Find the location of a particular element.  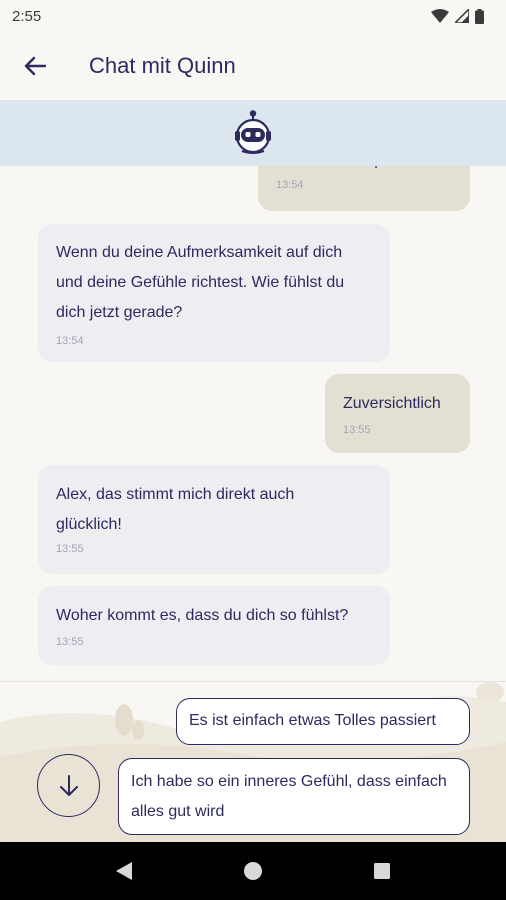

nav-back-button is located at coordinates (124, 871).